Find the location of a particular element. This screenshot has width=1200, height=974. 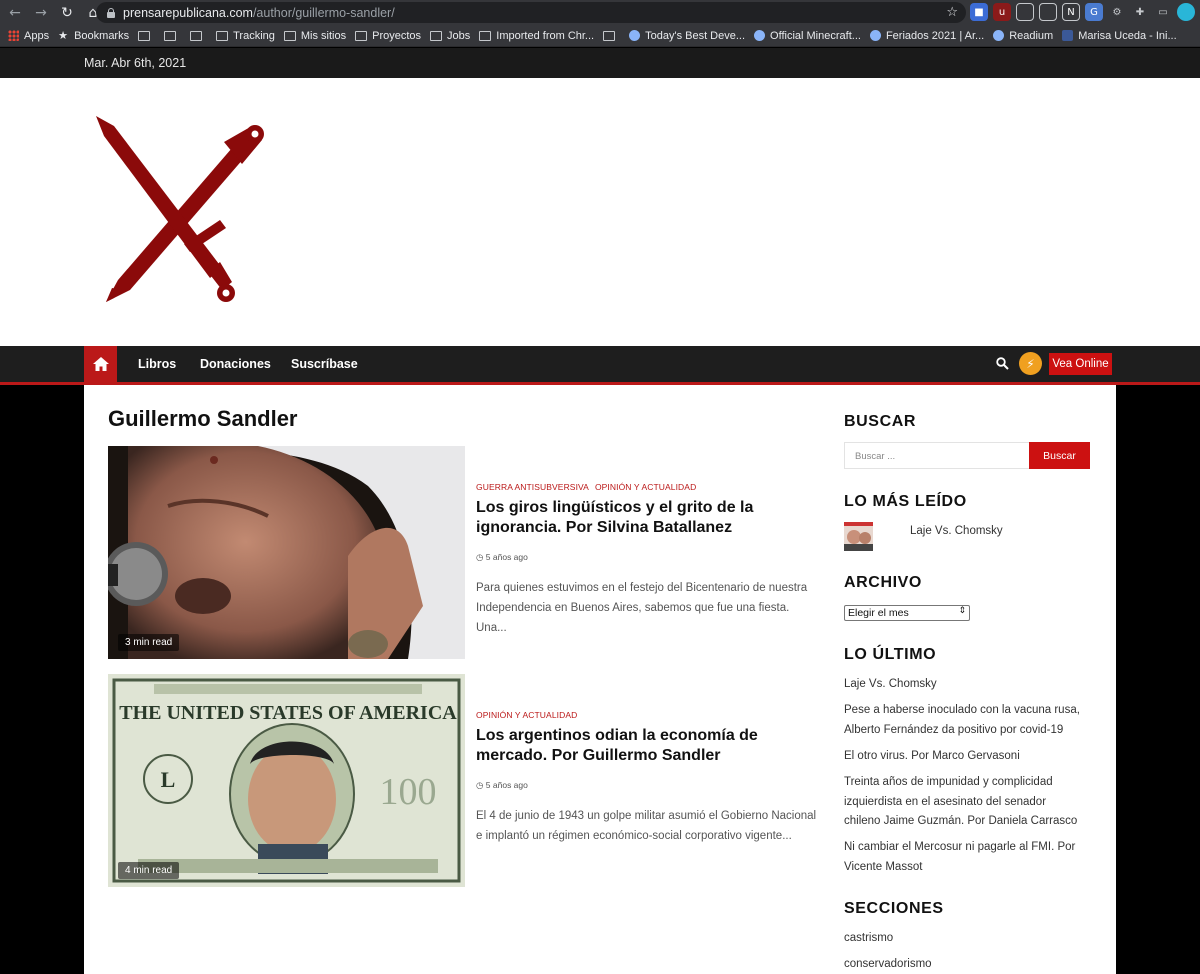

bookmark-item: Jobs is located at coordinates (450, 36).